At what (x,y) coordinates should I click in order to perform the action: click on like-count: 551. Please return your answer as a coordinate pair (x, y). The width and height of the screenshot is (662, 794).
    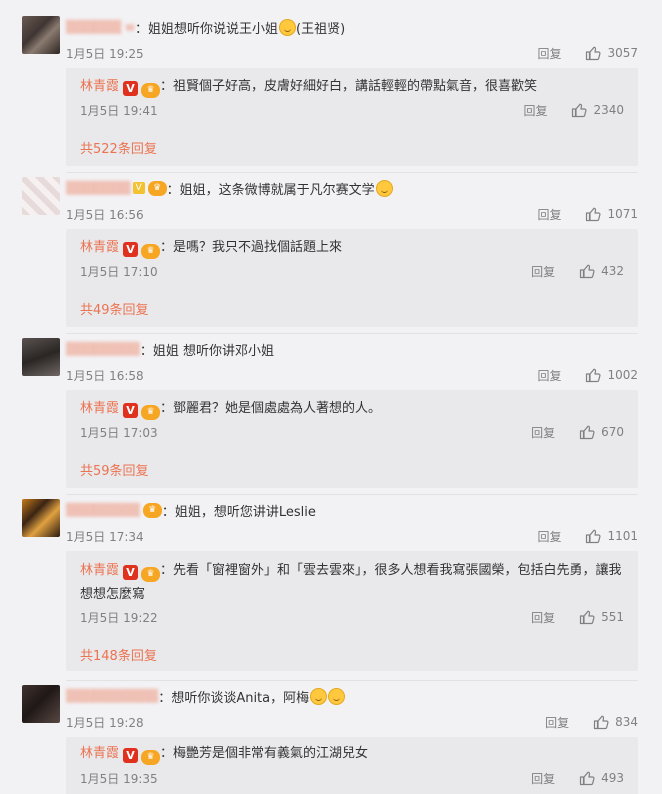
    Looking at the image, I should click on (612, 617).